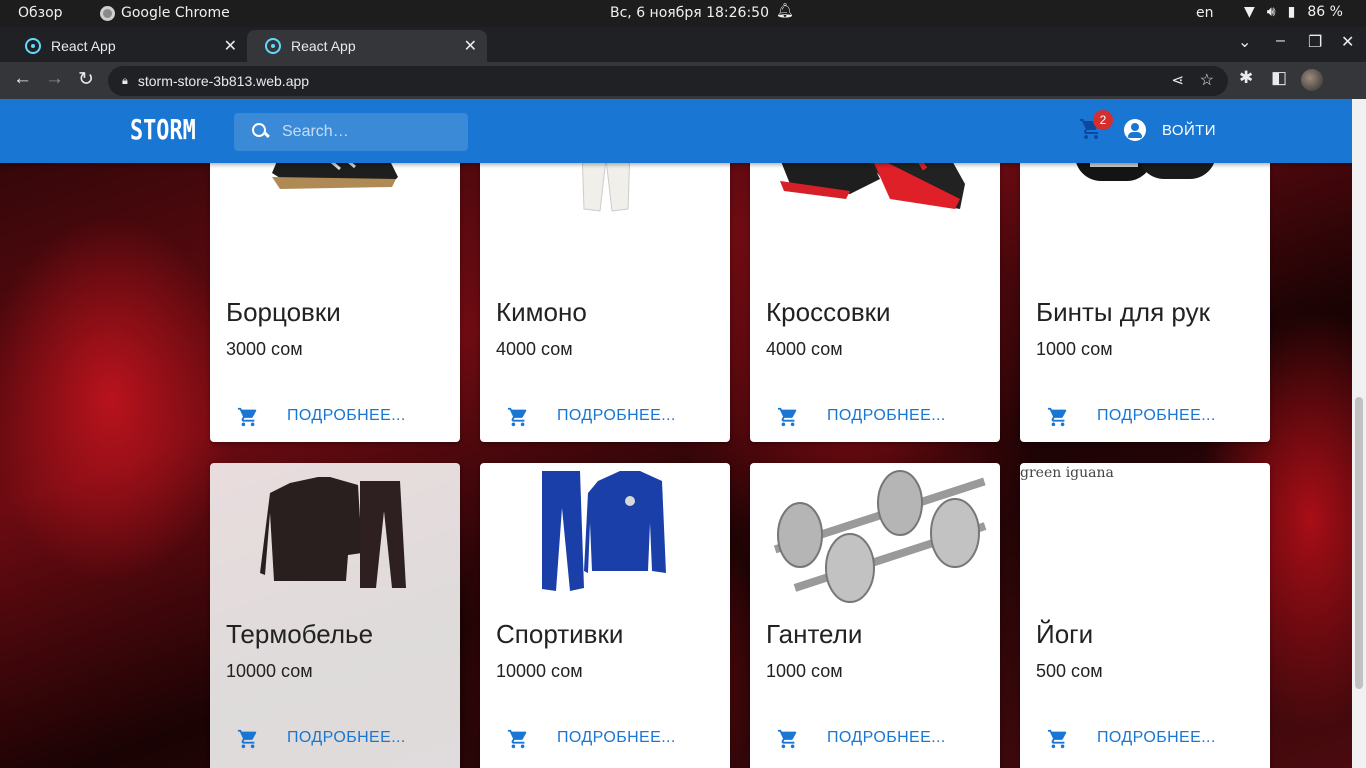 Image resolution: width=1366 pixels, height=768 pixels. I want to click on battery-icon: ▮, so click(1291, 12).